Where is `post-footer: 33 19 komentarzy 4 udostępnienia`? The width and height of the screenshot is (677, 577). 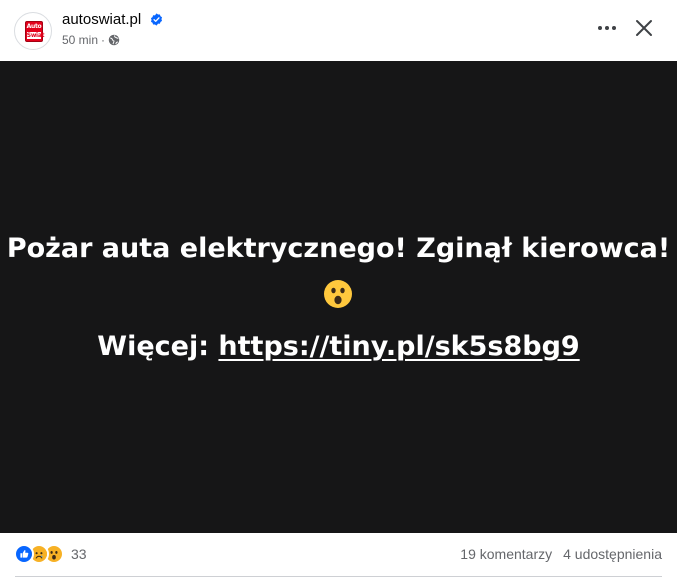
post-footer: 33 19 komentarzy 4 udostępnienia is located at coordinates (338, 555).